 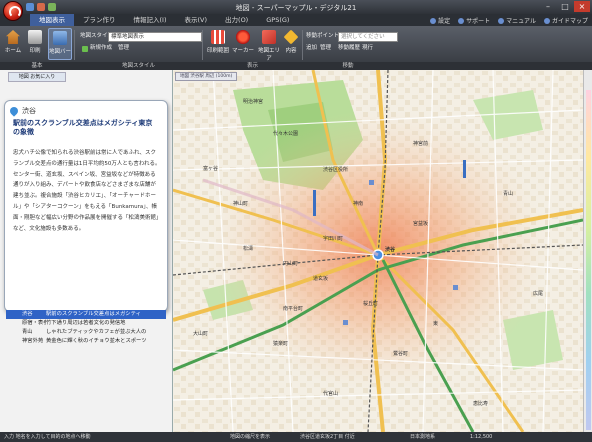 I want to click on status-location: 渋谷区道玄坂2丁目 付近, so click(x=327, y=437).